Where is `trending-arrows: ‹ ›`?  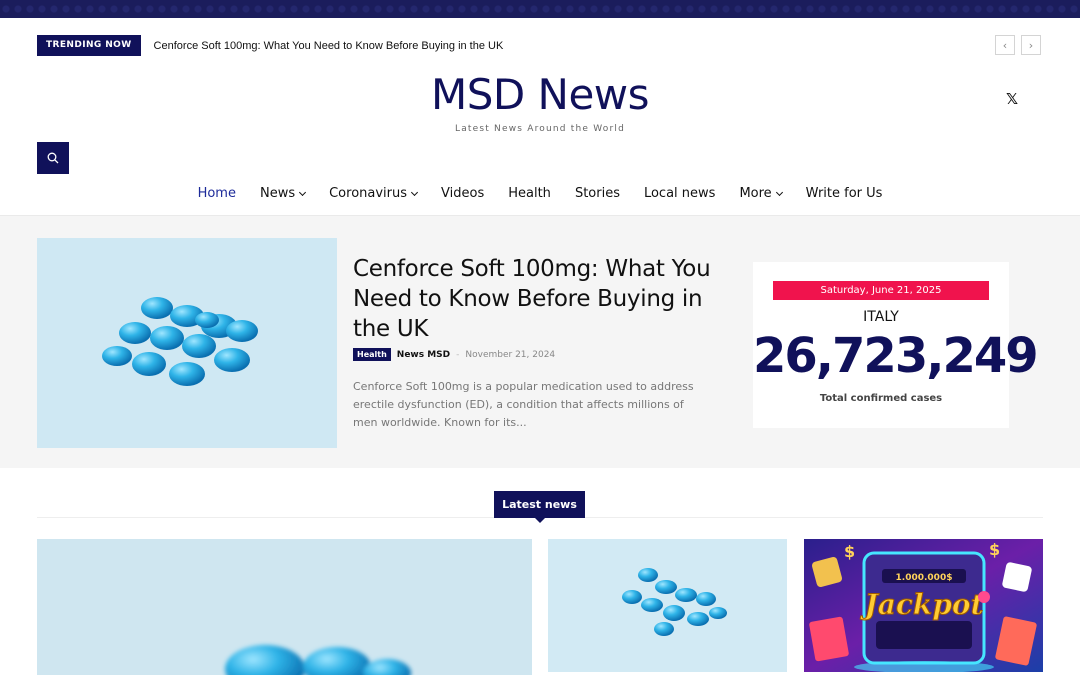 trending-arrows: ‹ › is located at coordinates (1018, 45).